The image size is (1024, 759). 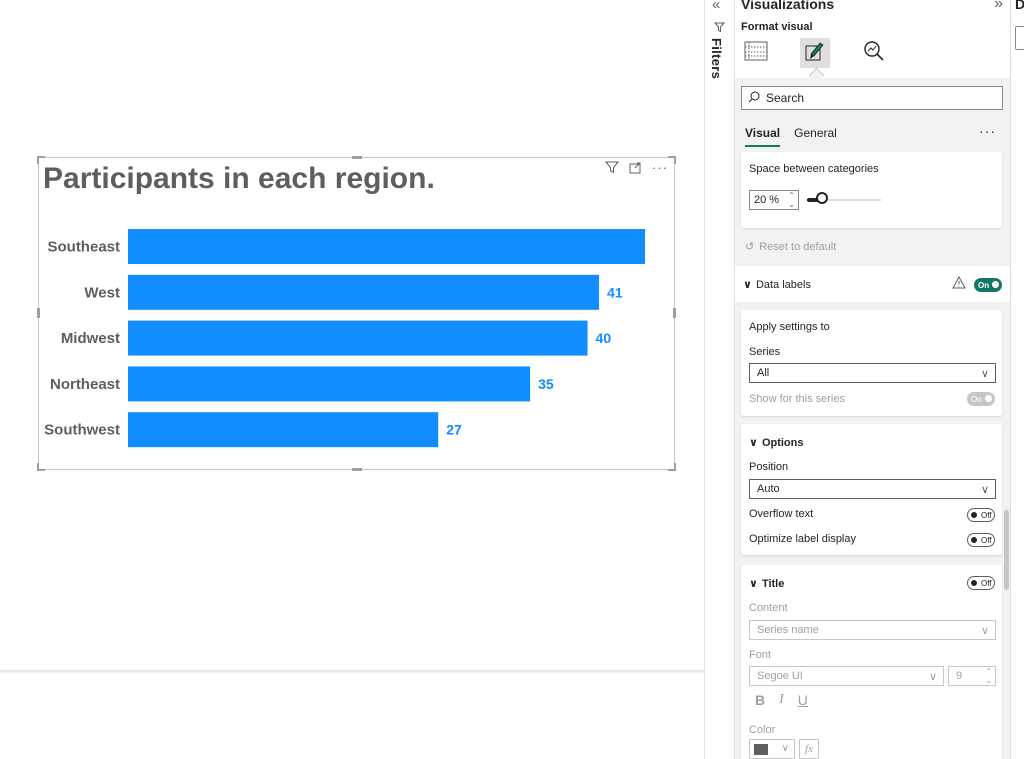 What do you see at coordinates (798, 246) in the screenshot?
I see `reset-label: Reset to default` at bounding box center [798, 246].